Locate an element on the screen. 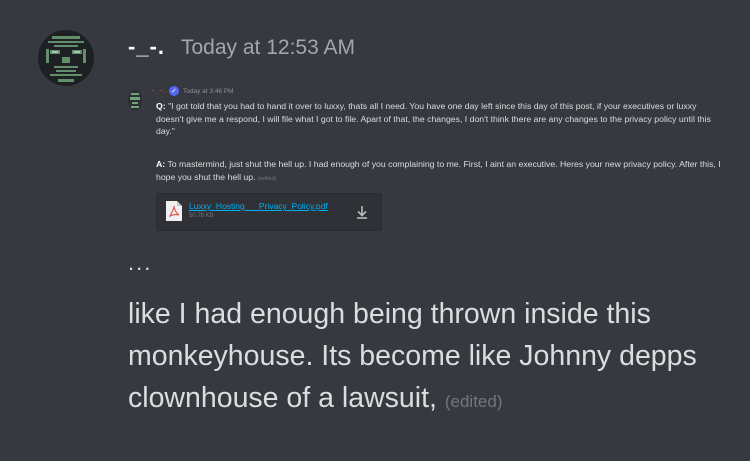  pdf-file-icon is located at coordinates (174, 211).